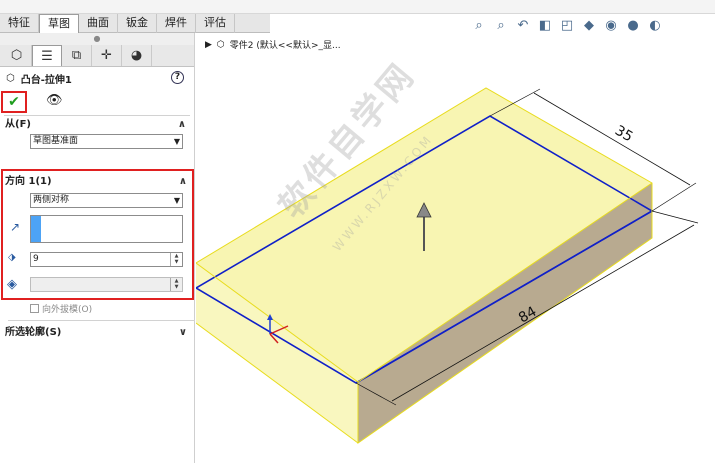 The width and height of the screenshot is (715, 463). Describe the element at coordinates (54, 100) in the screenshot. I see `preview-eye-icon: 👁` at that location.